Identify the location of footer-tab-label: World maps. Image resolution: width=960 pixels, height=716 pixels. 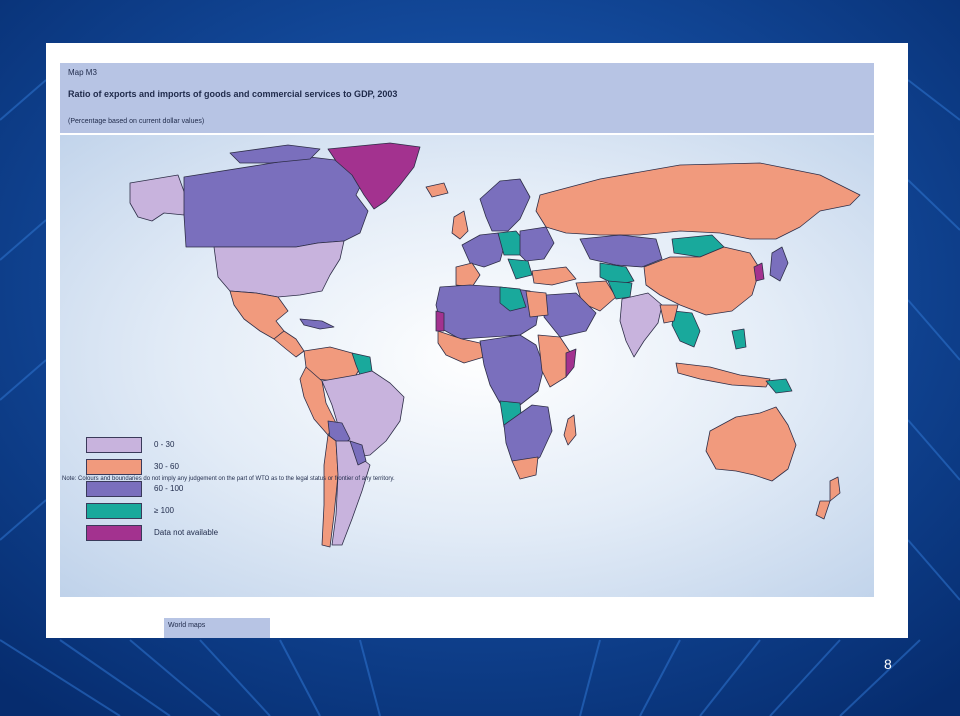
(187, 625).